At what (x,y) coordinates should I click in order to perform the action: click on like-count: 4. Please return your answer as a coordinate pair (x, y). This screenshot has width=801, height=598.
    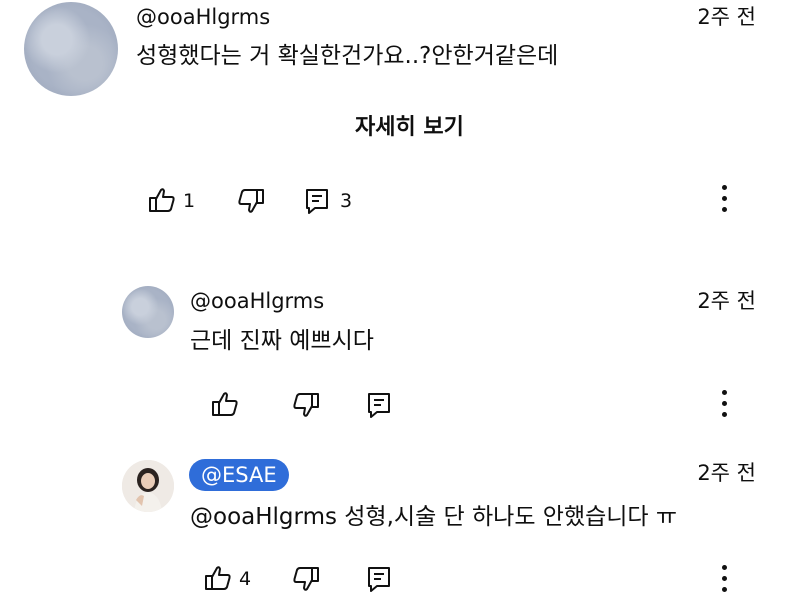
    Looking at the image, I should click on (245, 579).